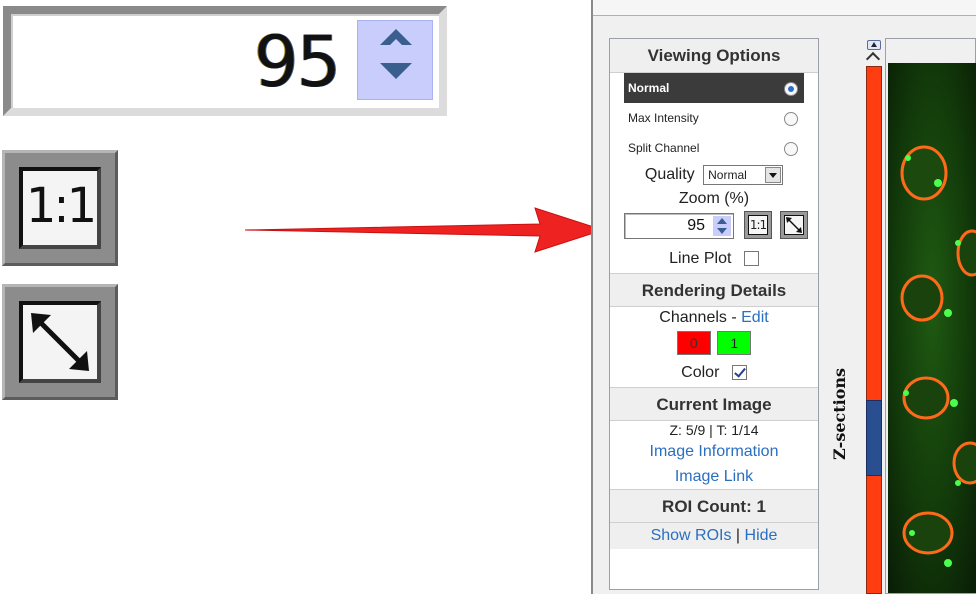 This screenshot has height=594, width=976. I want to click on fit-to-window-button, so click(794, 225).